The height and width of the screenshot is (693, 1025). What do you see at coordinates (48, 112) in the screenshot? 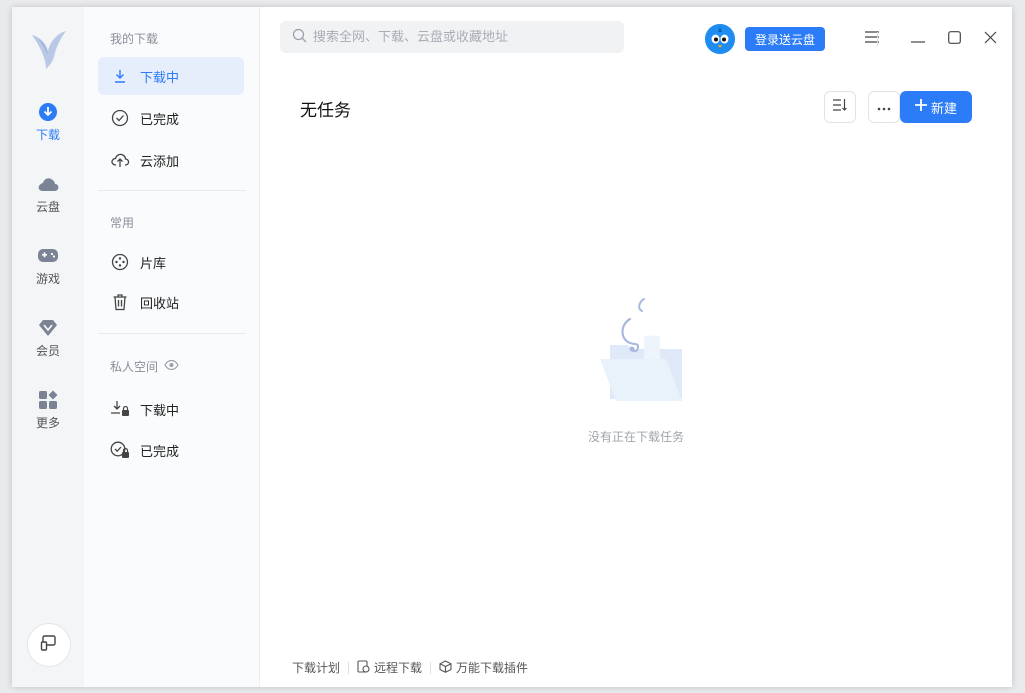
I see `download-circle-icon` at bounding box center [48, 112].